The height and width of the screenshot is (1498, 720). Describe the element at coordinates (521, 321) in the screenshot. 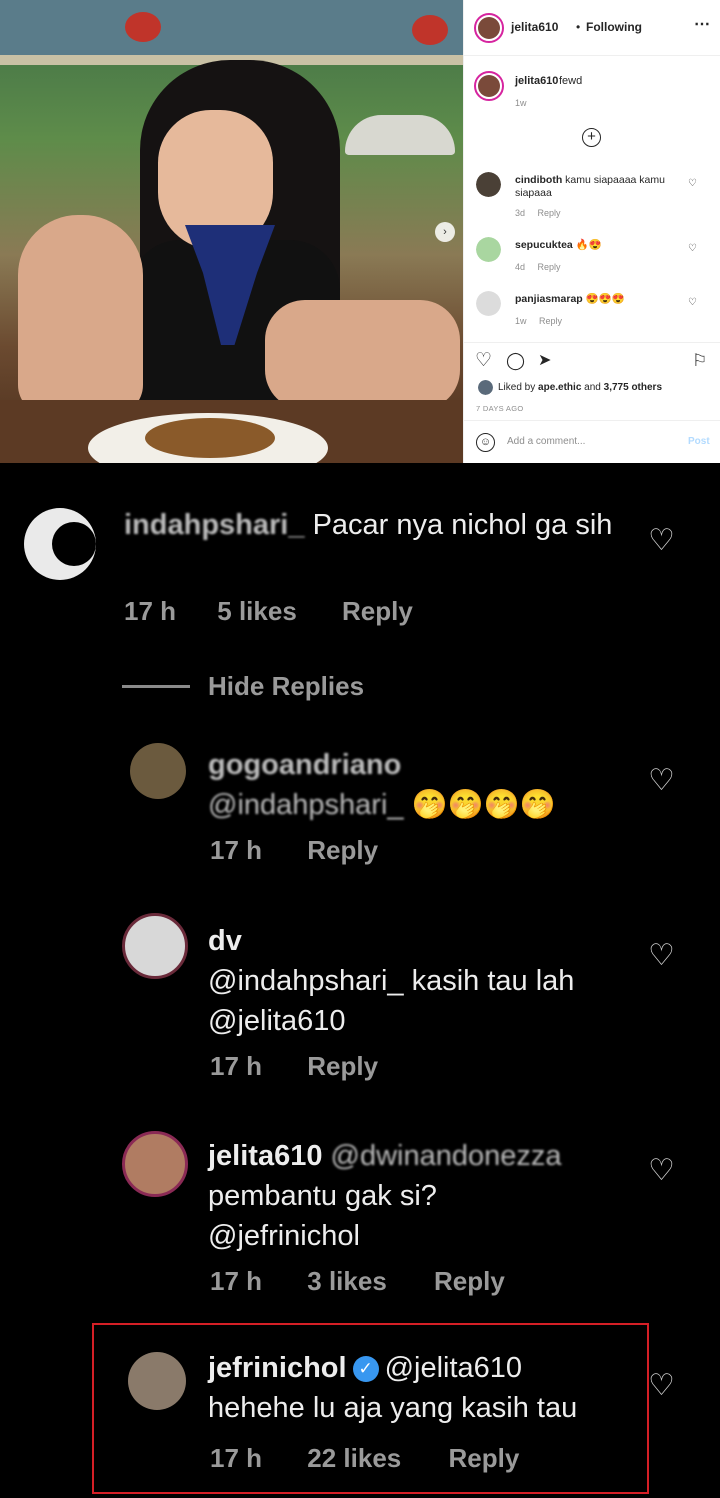

I see `comment-time: 1w` at that location.